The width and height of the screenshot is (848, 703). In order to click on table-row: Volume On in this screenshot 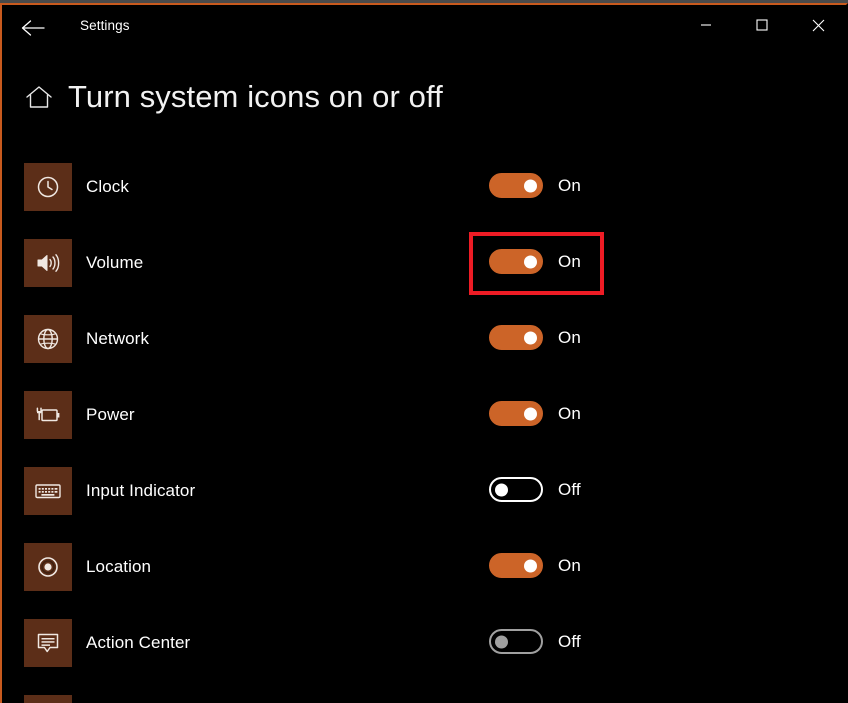, I will do `click(424, 265)`.